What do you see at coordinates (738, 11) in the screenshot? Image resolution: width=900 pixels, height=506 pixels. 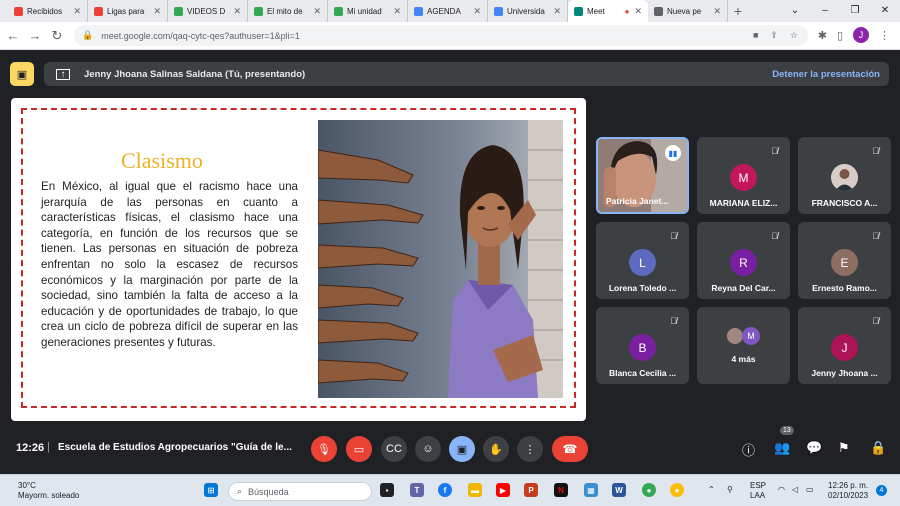 I see `new-tab-button: +` at bounding box center [738, 11].